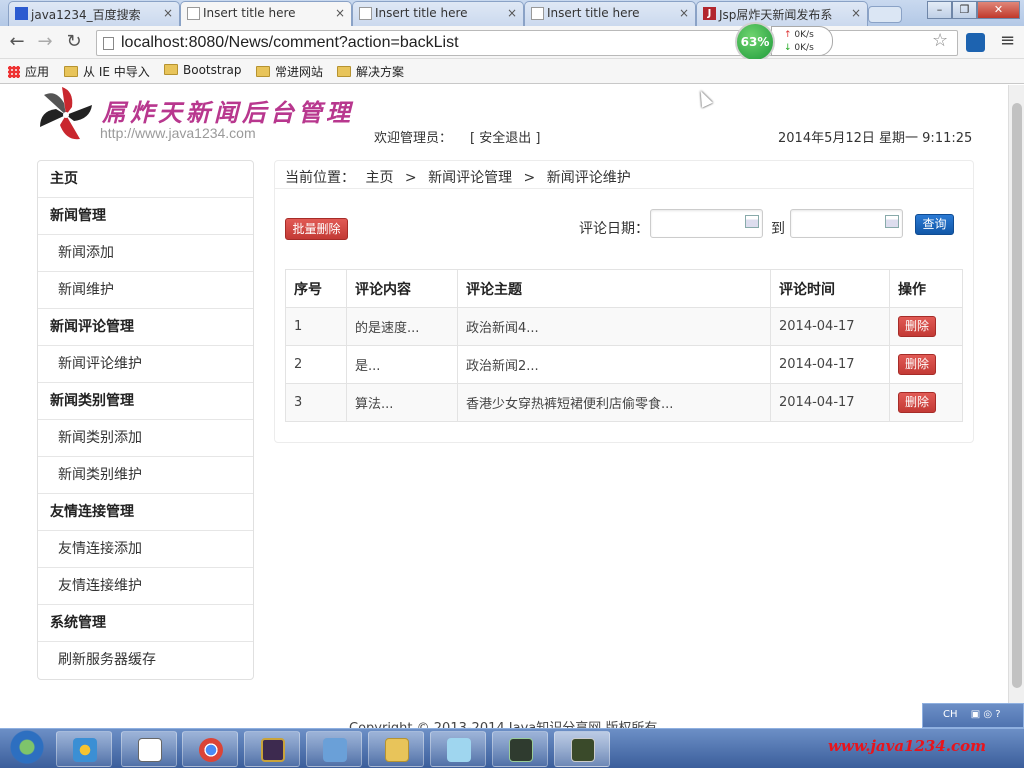 The width and height of the screenshot is (1024, 768). I want to click on sidebar-item-link-add: 友情连接添加, so click(145, 549).